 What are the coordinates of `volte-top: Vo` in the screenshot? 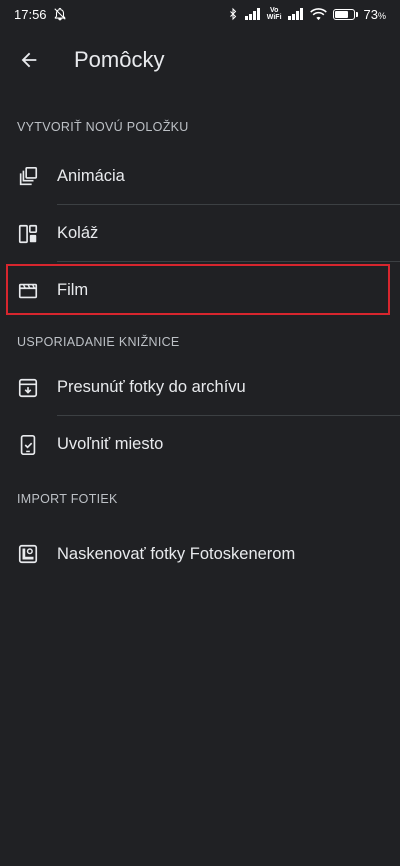 It's located at (274, 10).